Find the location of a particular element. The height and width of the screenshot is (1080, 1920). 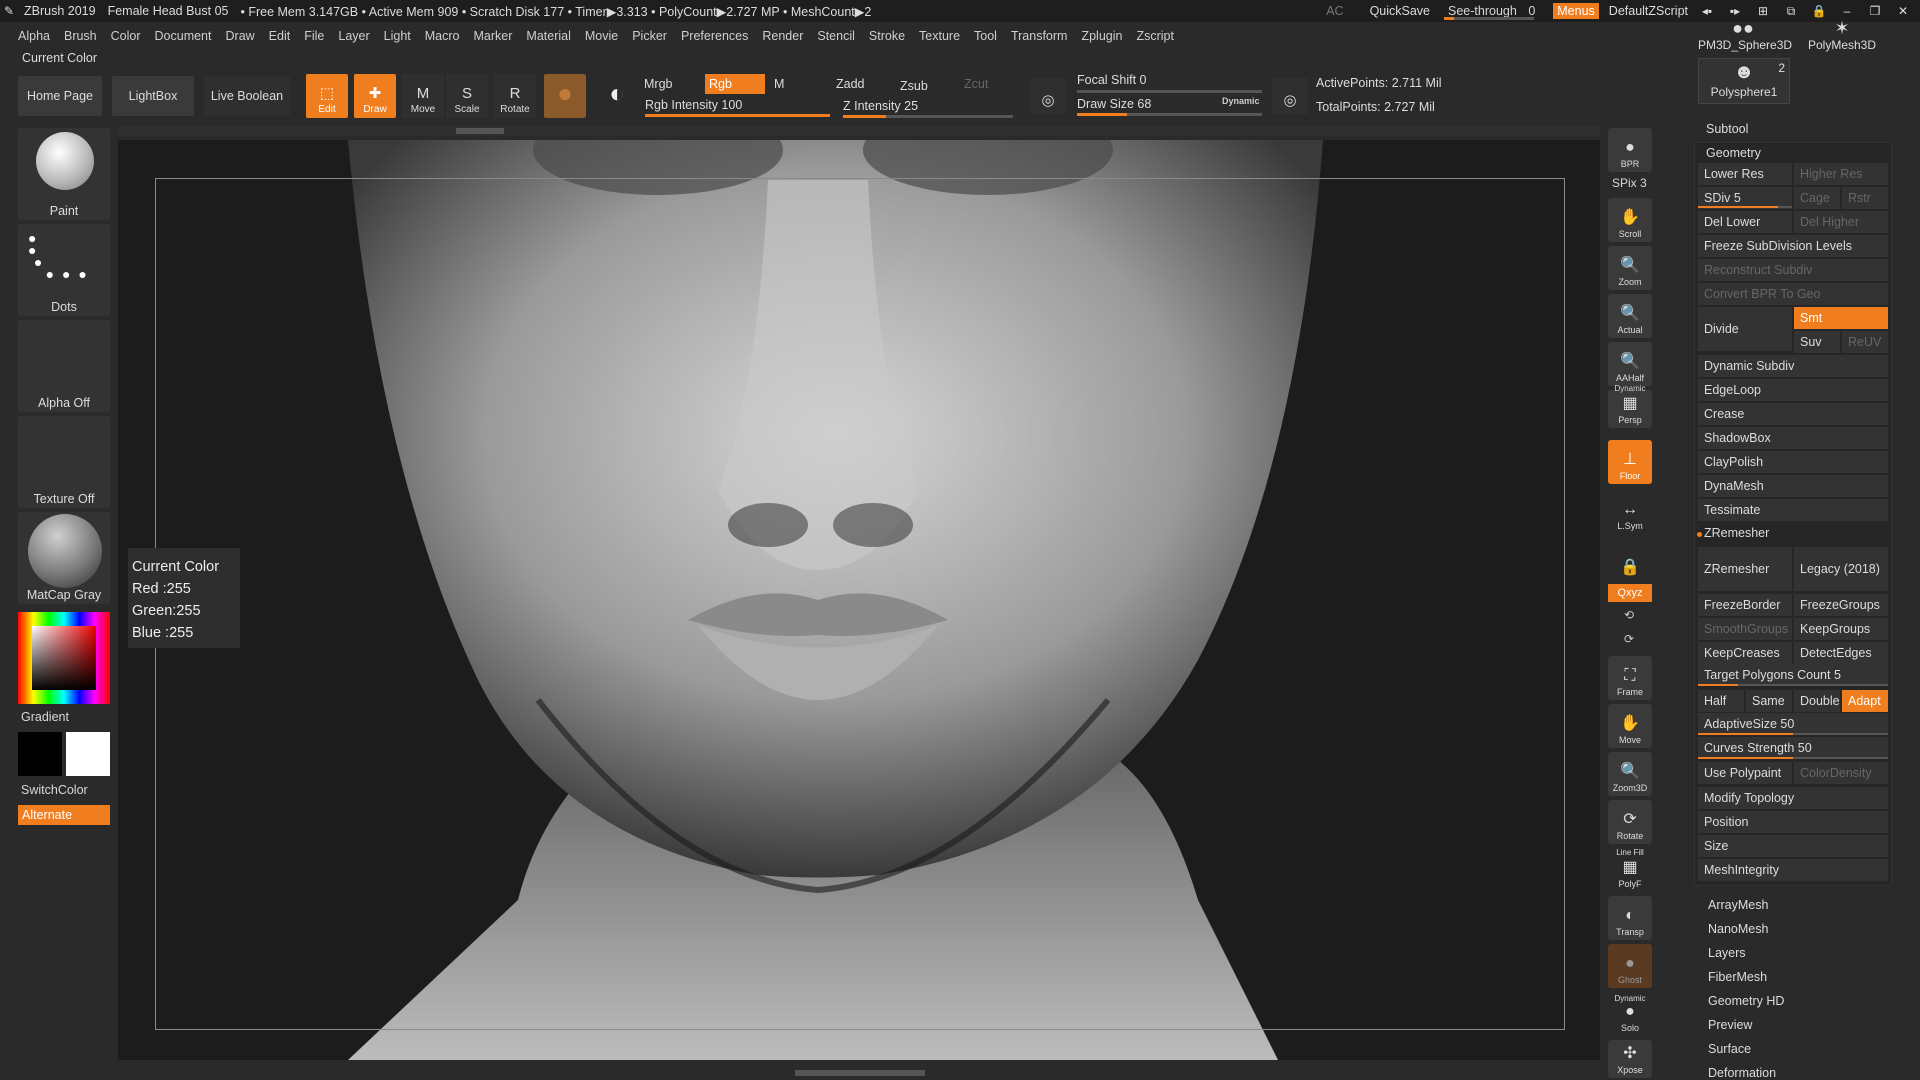

menu-movie: Movie is located at coordinates (601, 36).